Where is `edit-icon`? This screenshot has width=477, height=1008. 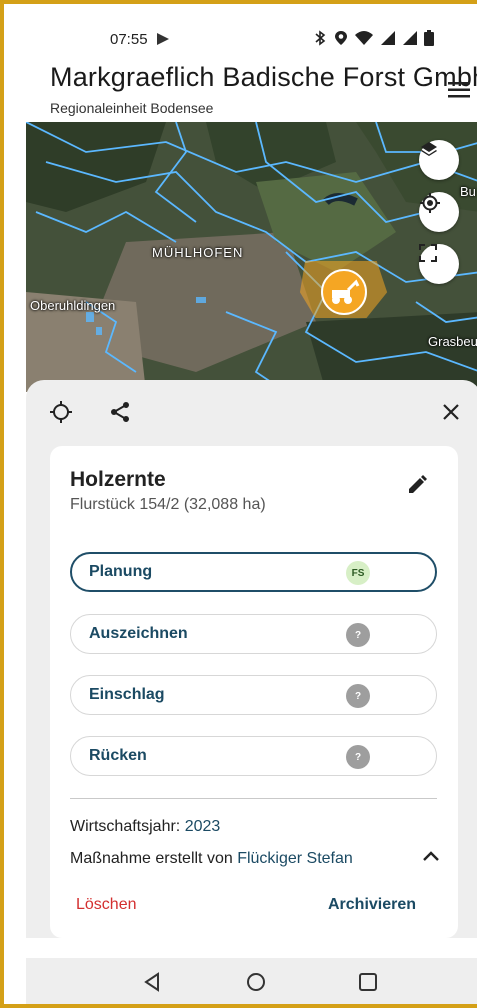
edit-icon is located at coordinates (417, 485).